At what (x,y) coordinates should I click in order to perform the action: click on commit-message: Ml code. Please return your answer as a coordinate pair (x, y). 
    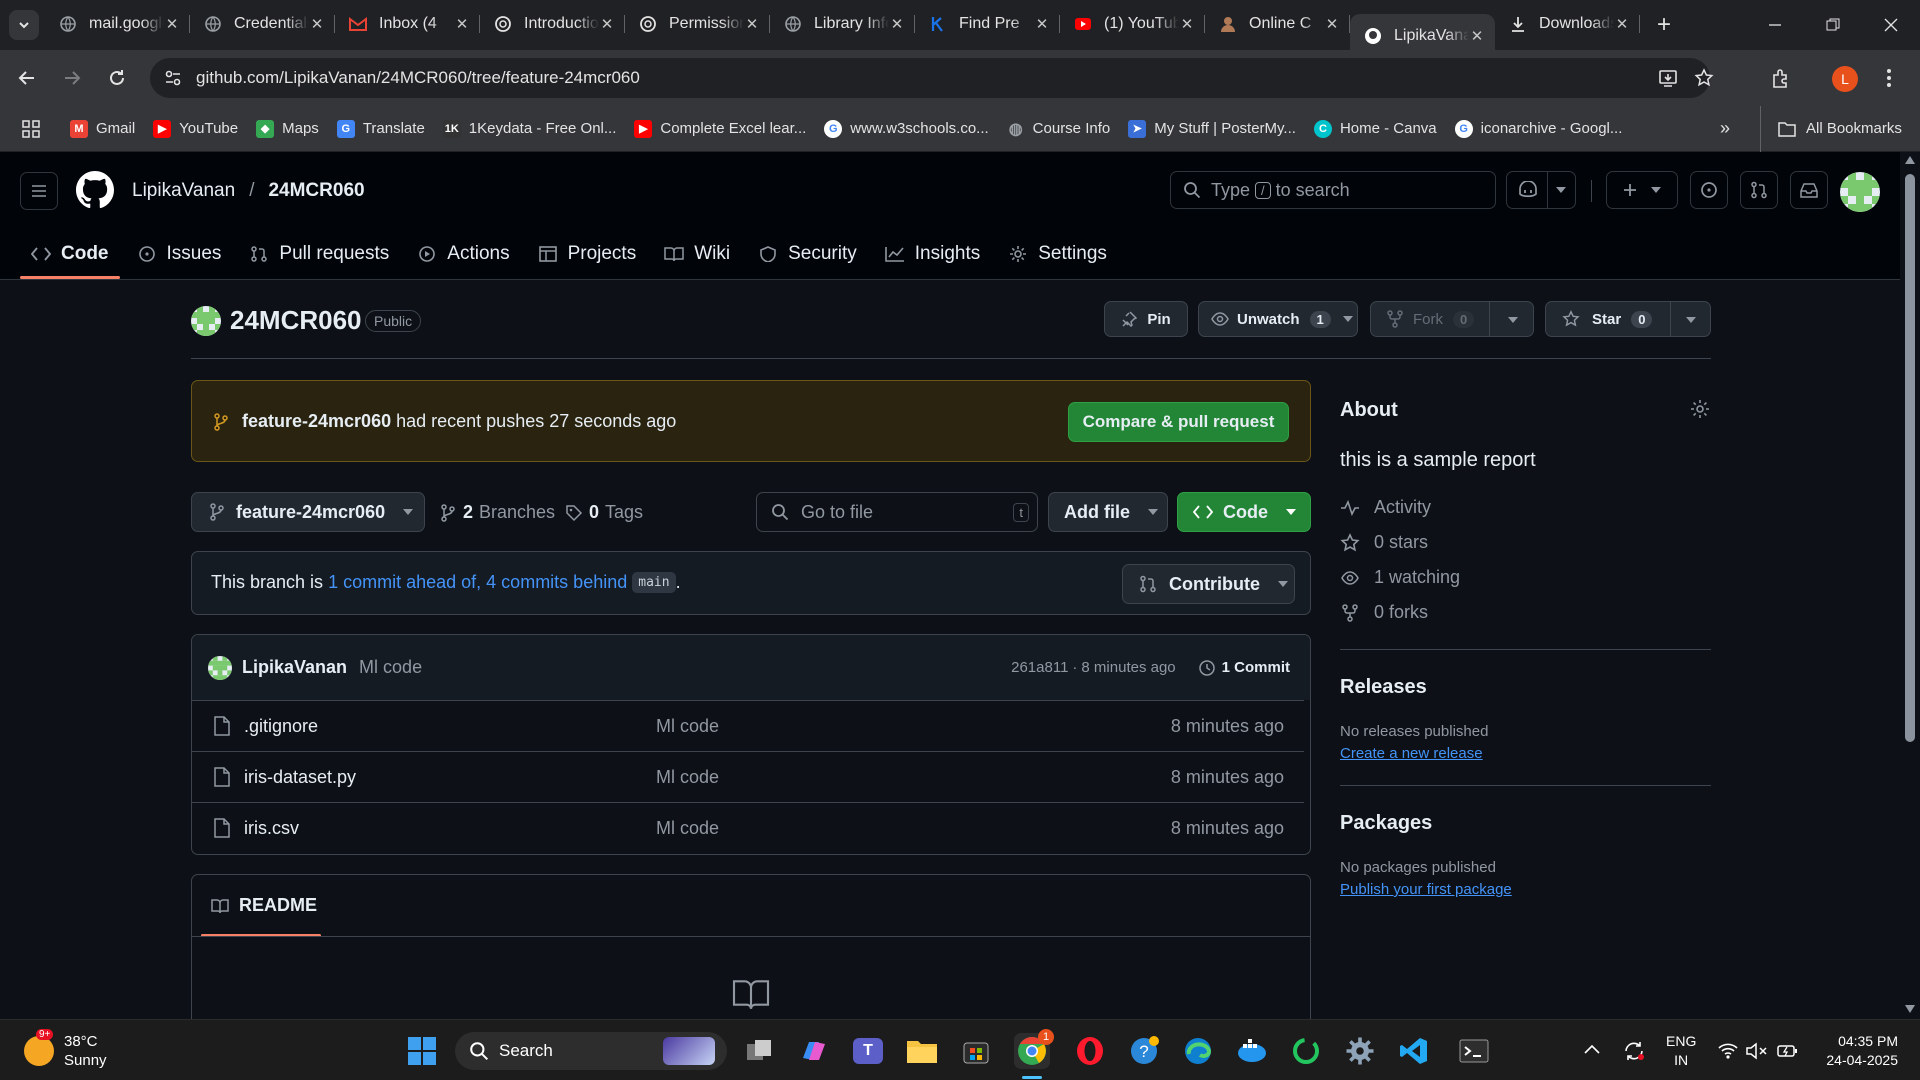
    Looking at the image, I should click on (390, 667).